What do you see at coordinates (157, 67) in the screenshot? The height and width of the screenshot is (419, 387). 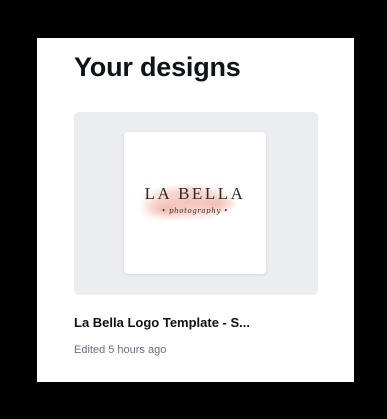 I see `section-title: Your designs` at bounding box center [157, 67].